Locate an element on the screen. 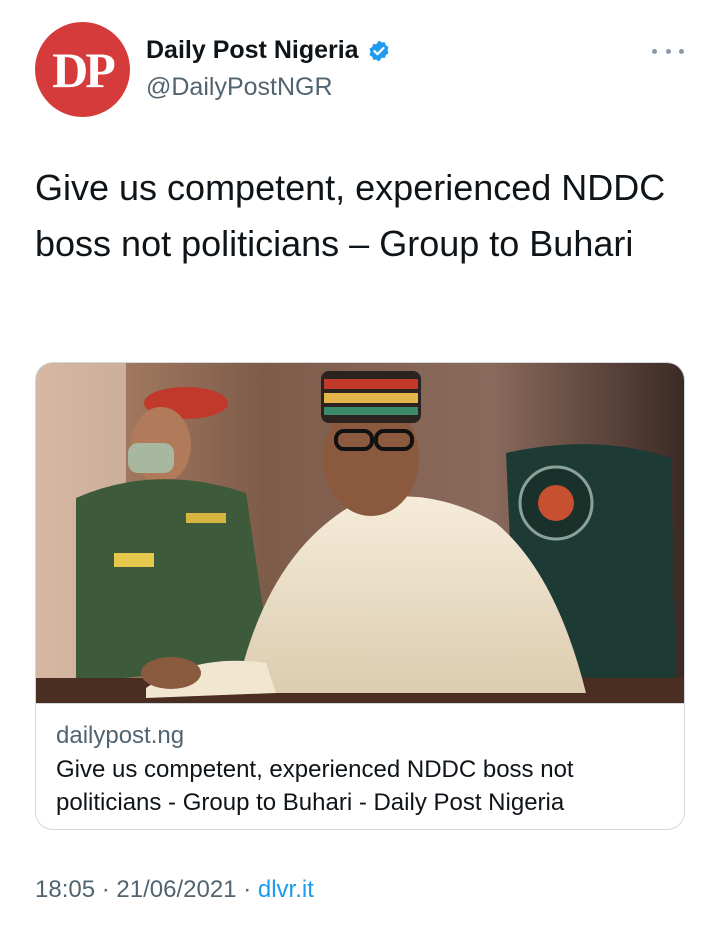  display-name: Daily Post Nigeria is located at coordinates (268, 50).